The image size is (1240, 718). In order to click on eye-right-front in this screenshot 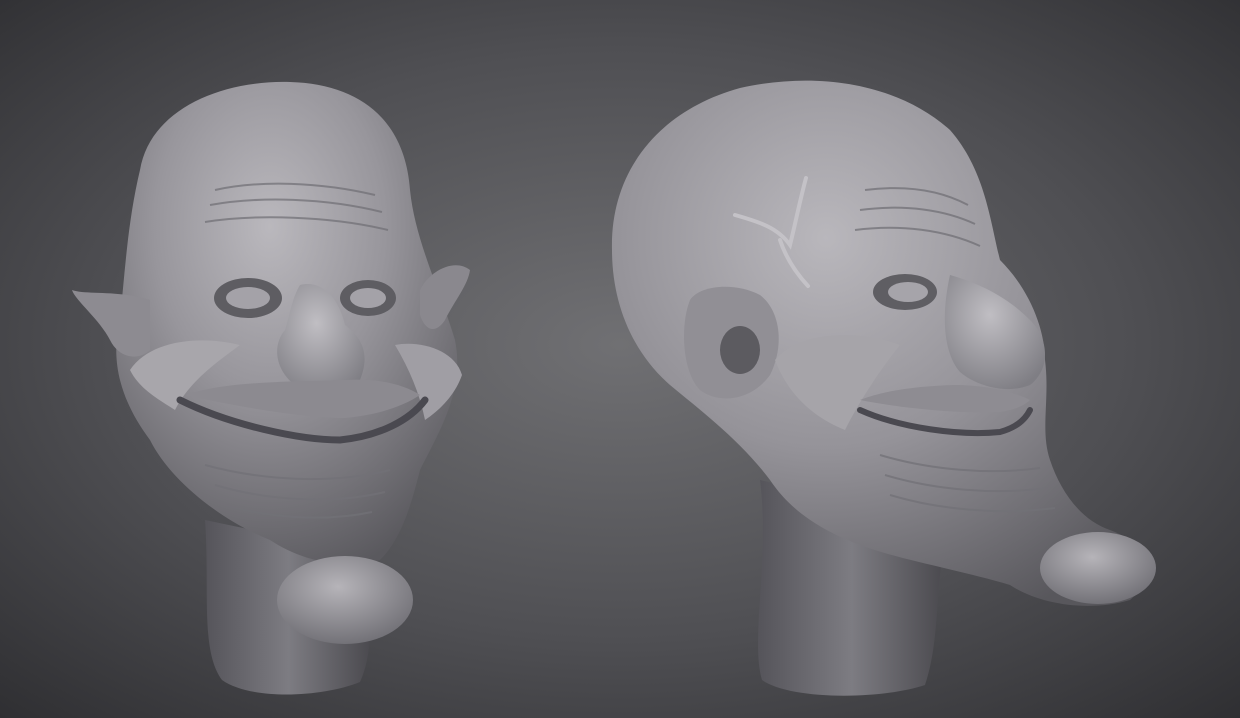, I will do `click(368, 298)`.